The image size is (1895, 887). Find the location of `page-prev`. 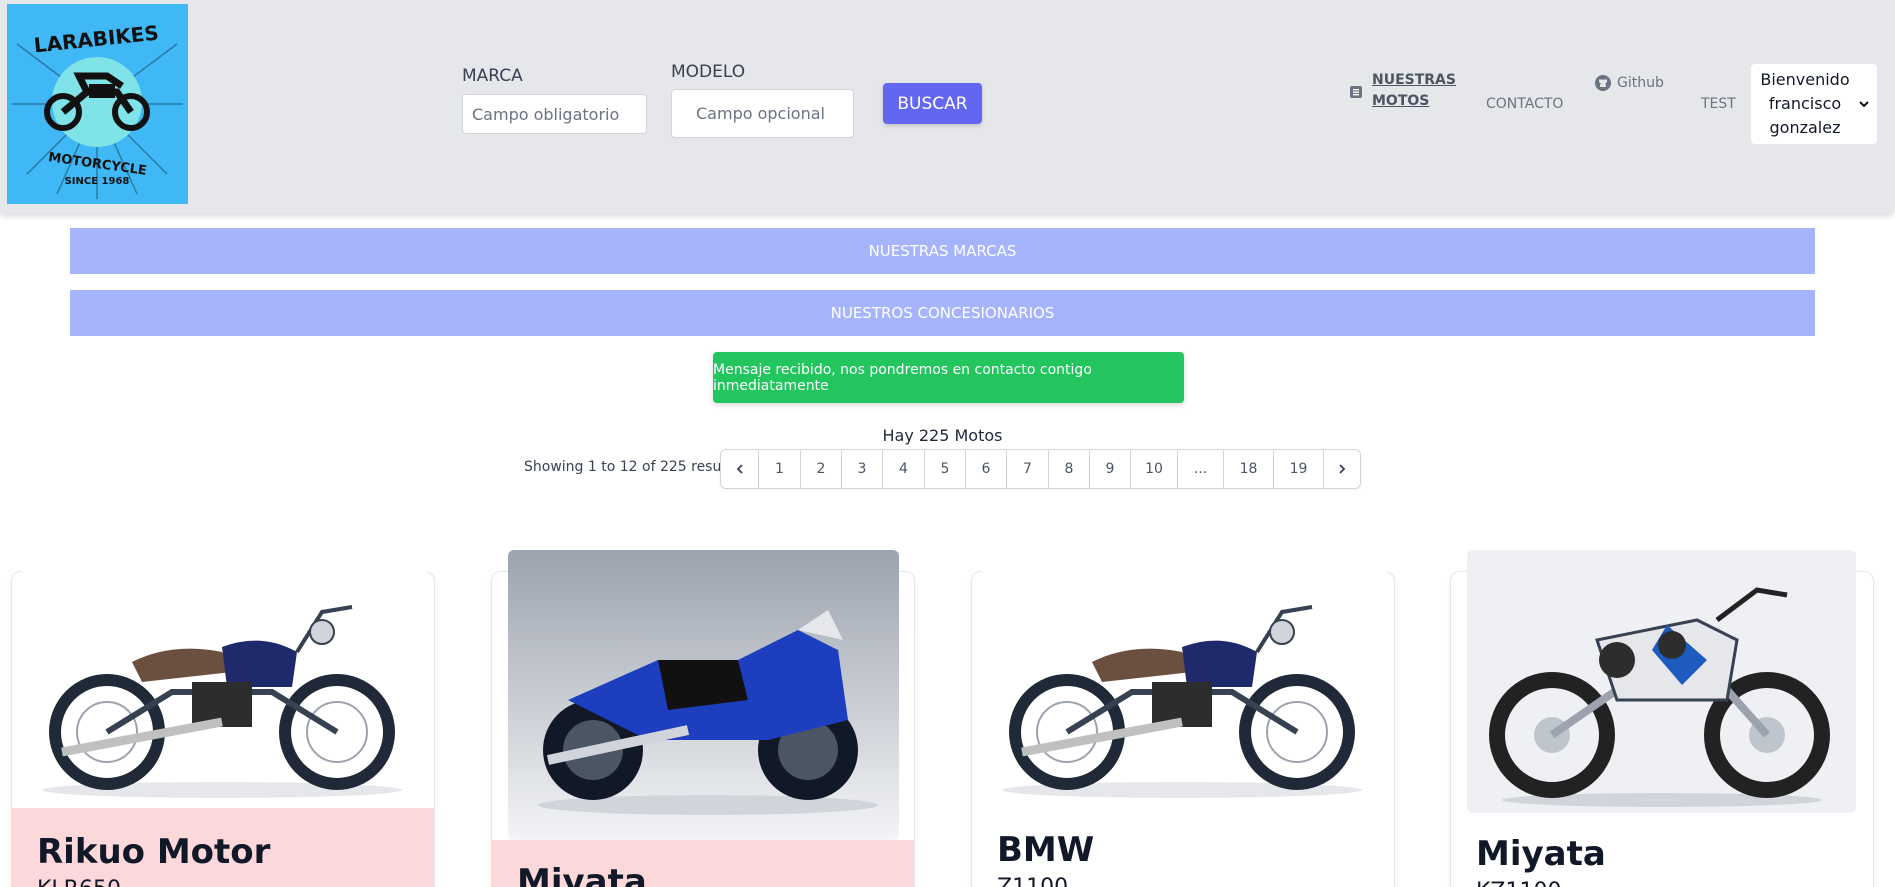

page-prev is located at coordinates (739, 469).